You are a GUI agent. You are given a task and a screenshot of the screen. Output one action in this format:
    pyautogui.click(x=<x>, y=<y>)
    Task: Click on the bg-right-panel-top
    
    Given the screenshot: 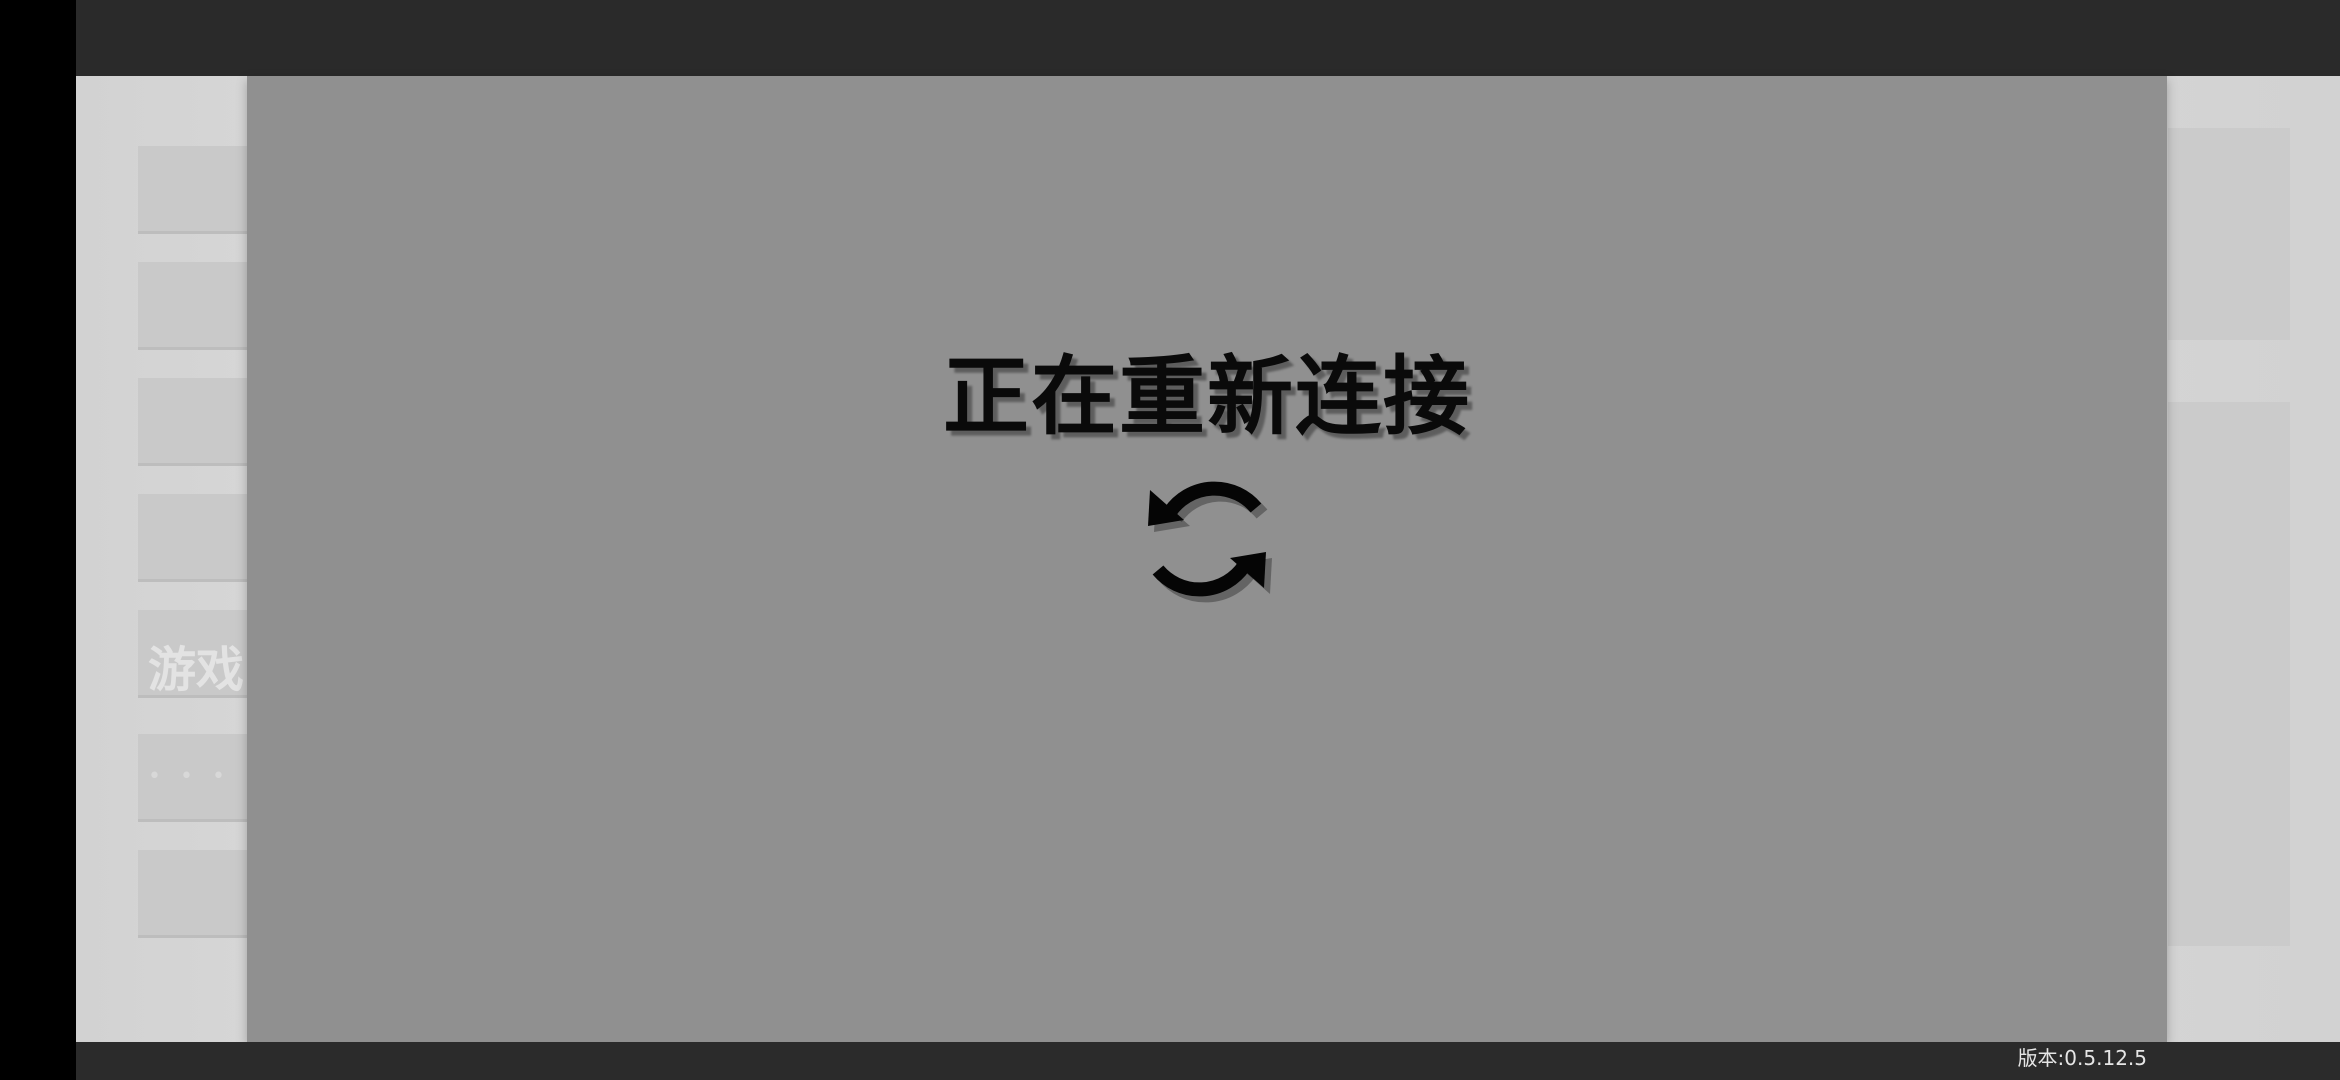 What is the action you would take?
    pyautogui.click(x=2229, y=234)
    